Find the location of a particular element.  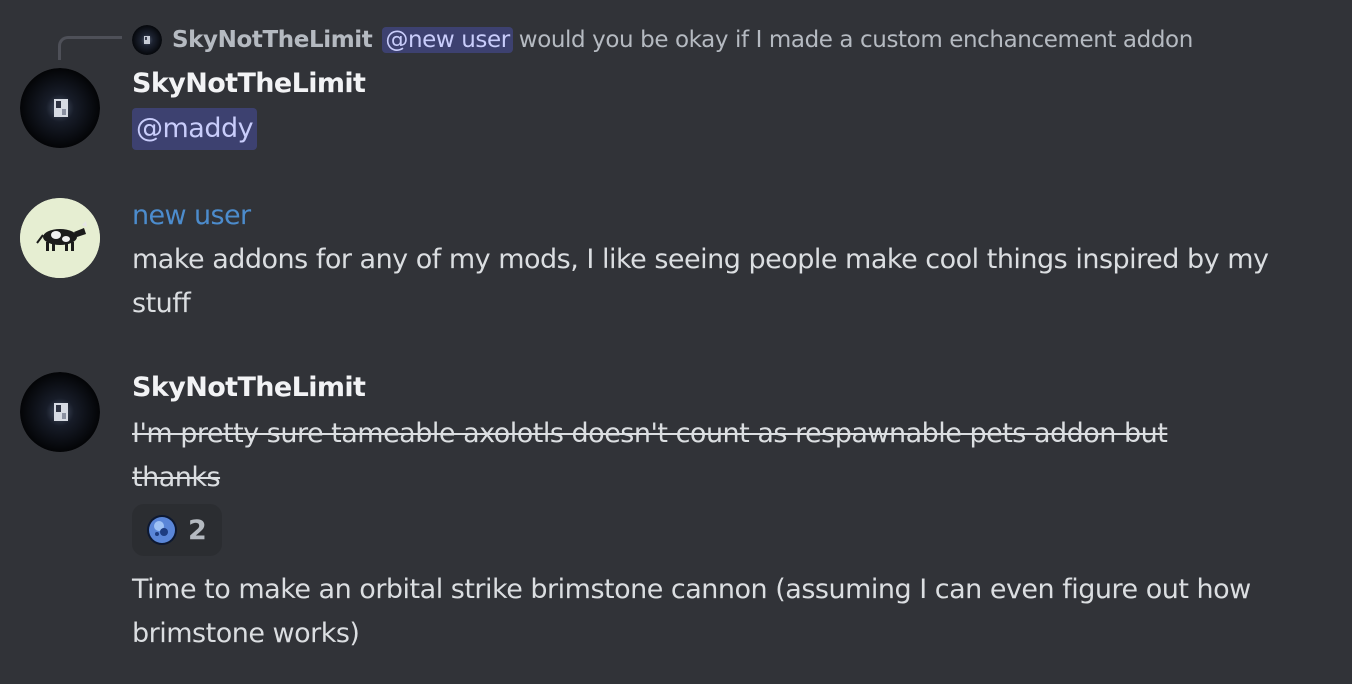

message-author: new user is located at coordinates (191, 216).